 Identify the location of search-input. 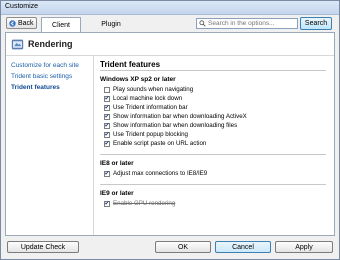
(251, 23).